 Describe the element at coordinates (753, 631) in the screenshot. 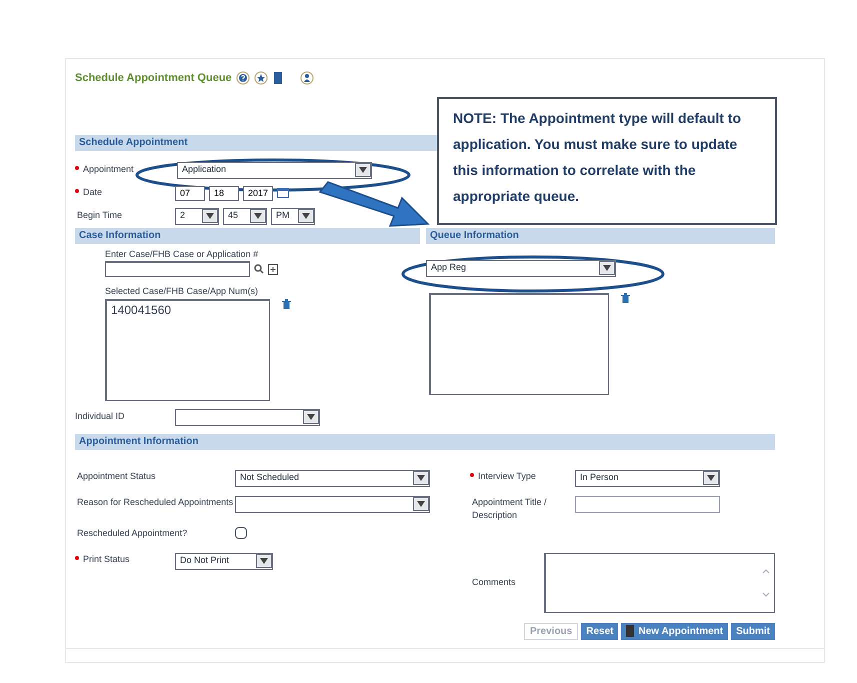

I see `form-button: Submit` at that location.